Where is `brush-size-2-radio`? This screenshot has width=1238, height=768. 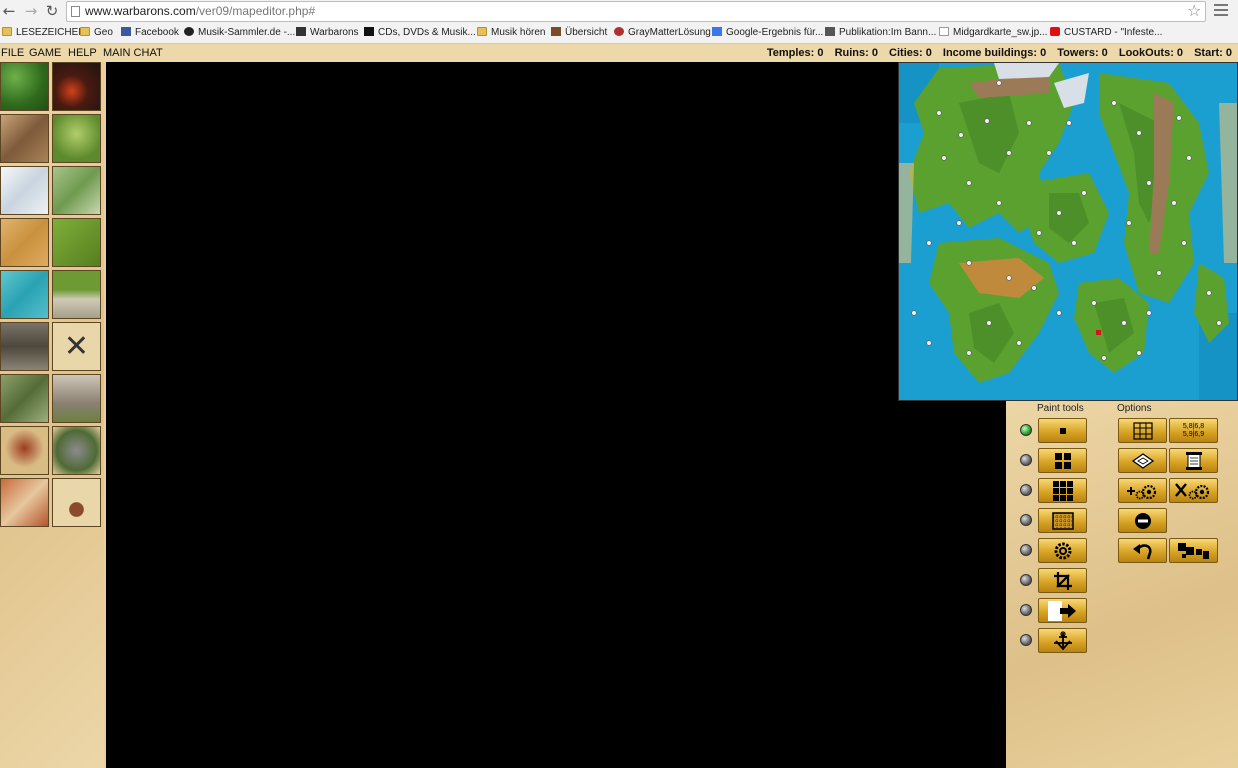 brush-size-2-radio is located at coordinates (1026, 460).